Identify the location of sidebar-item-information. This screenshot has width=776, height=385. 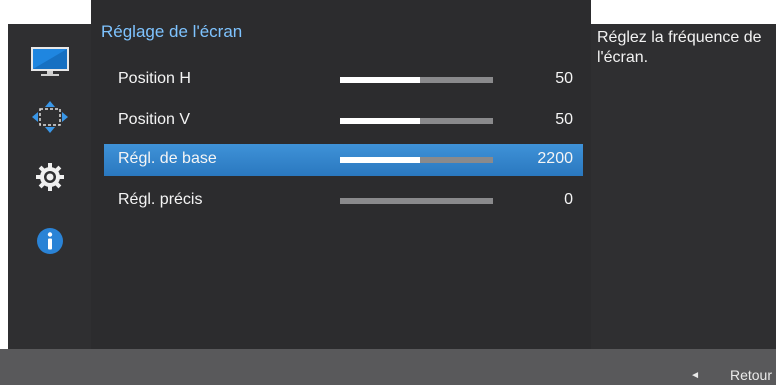
(49, 241).